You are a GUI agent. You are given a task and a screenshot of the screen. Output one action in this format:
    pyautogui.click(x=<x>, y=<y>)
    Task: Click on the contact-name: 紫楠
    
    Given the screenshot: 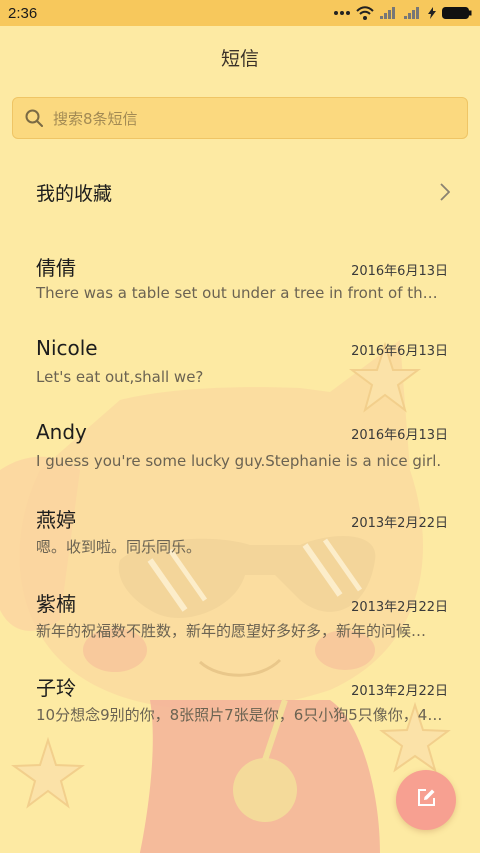 What is the action you would take?
    pyautogui.click(x=56, y=604)
    